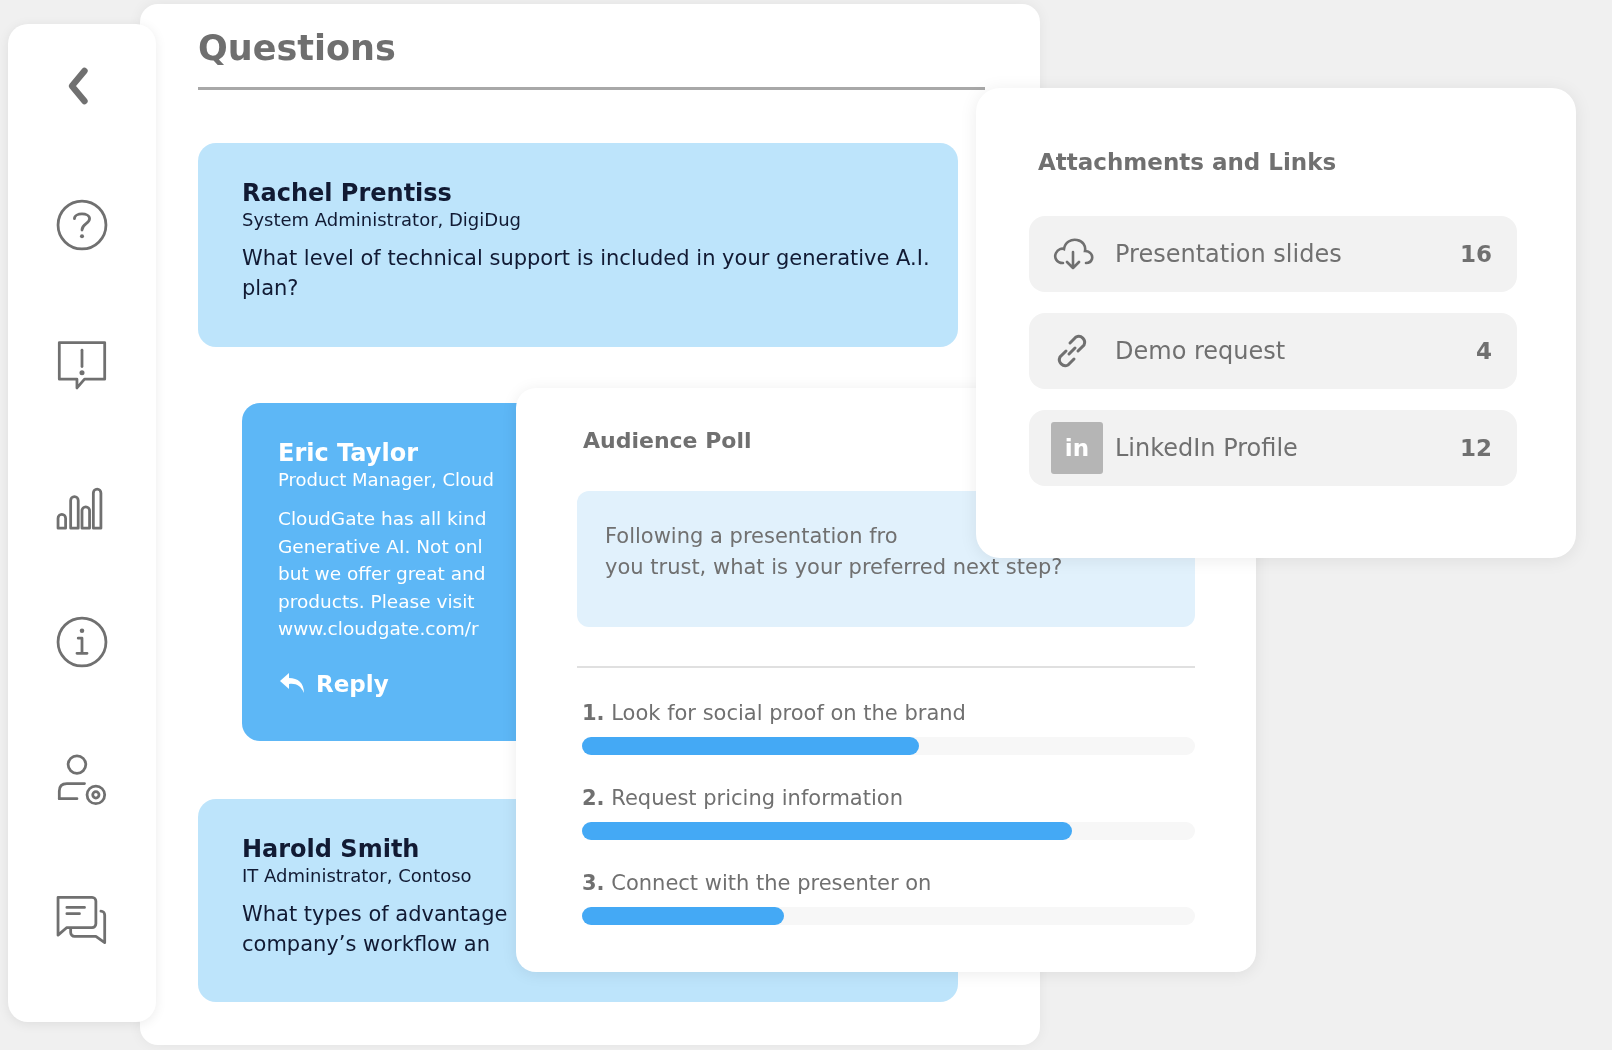  I want to click on poll-option: 2. Request pricing information, so click(742, 798).